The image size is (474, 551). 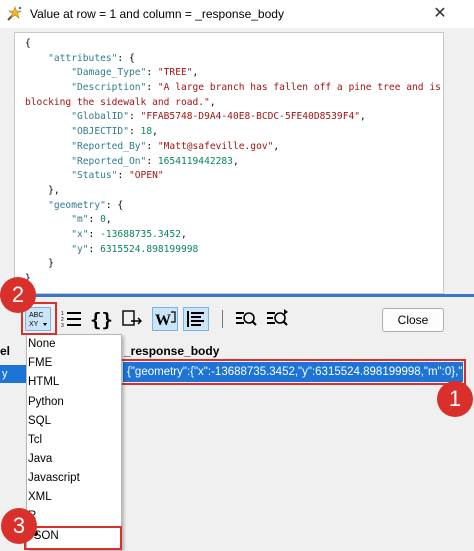 I want to click on svg-text: 3, so click(x=62, y=326).